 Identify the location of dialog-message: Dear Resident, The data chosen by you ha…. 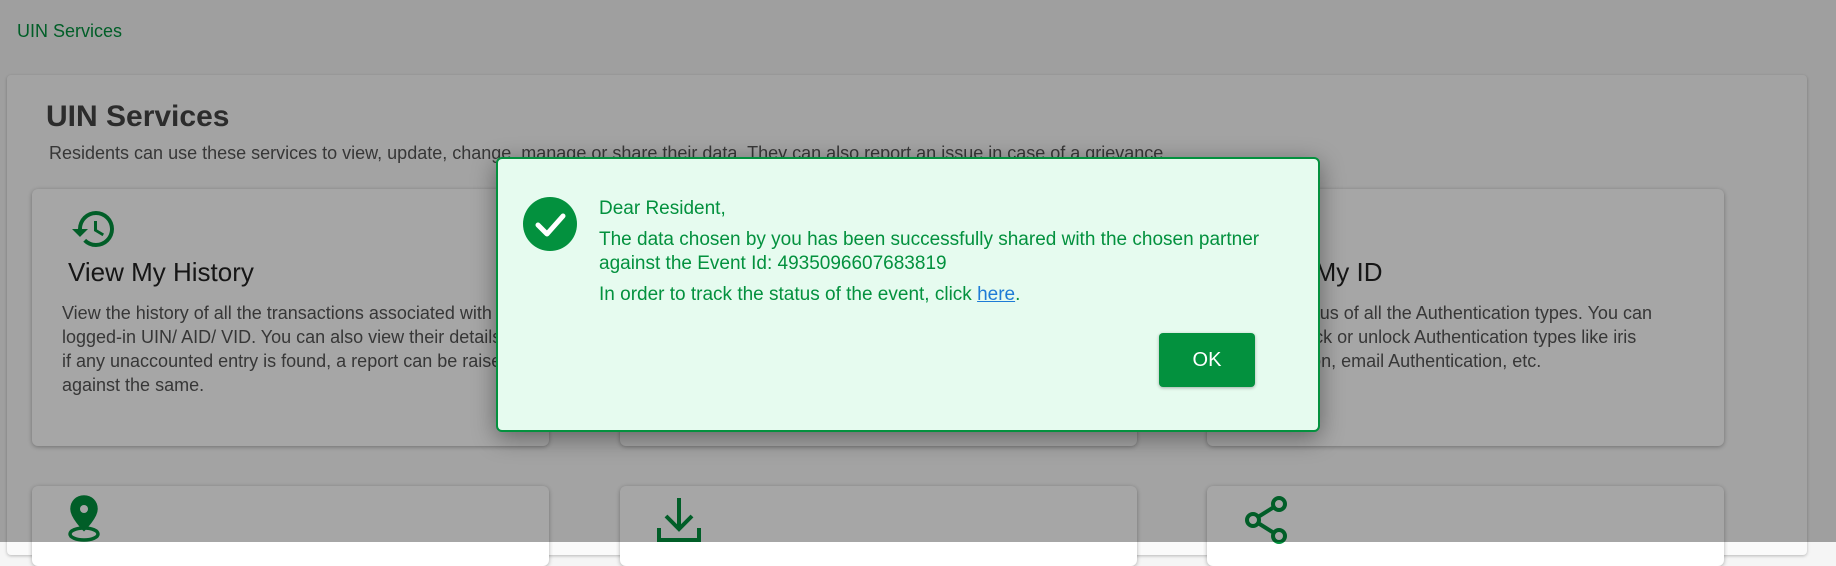
(939, 255).